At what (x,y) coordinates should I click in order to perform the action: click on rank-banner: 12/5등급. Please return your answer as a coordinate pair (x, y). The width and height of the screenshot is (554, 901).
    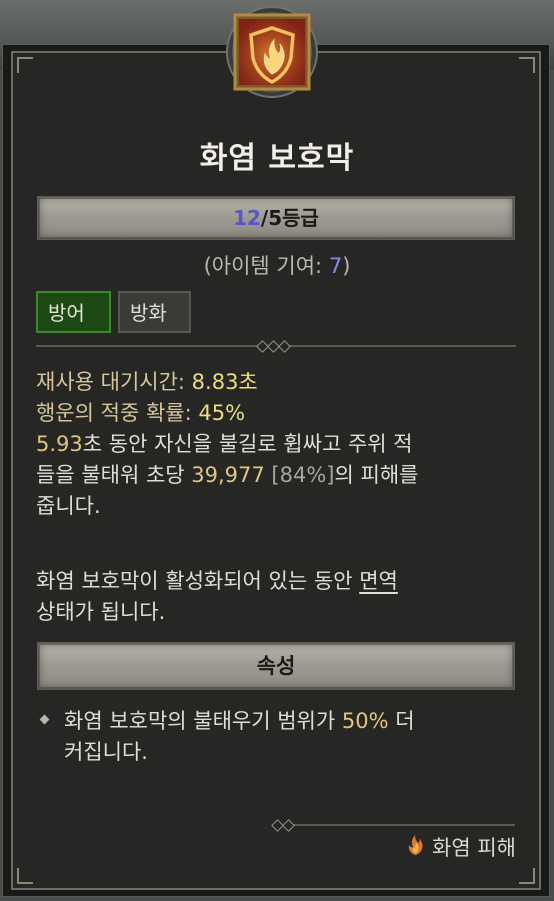
    Looking at the image, I should click on (276, 218).